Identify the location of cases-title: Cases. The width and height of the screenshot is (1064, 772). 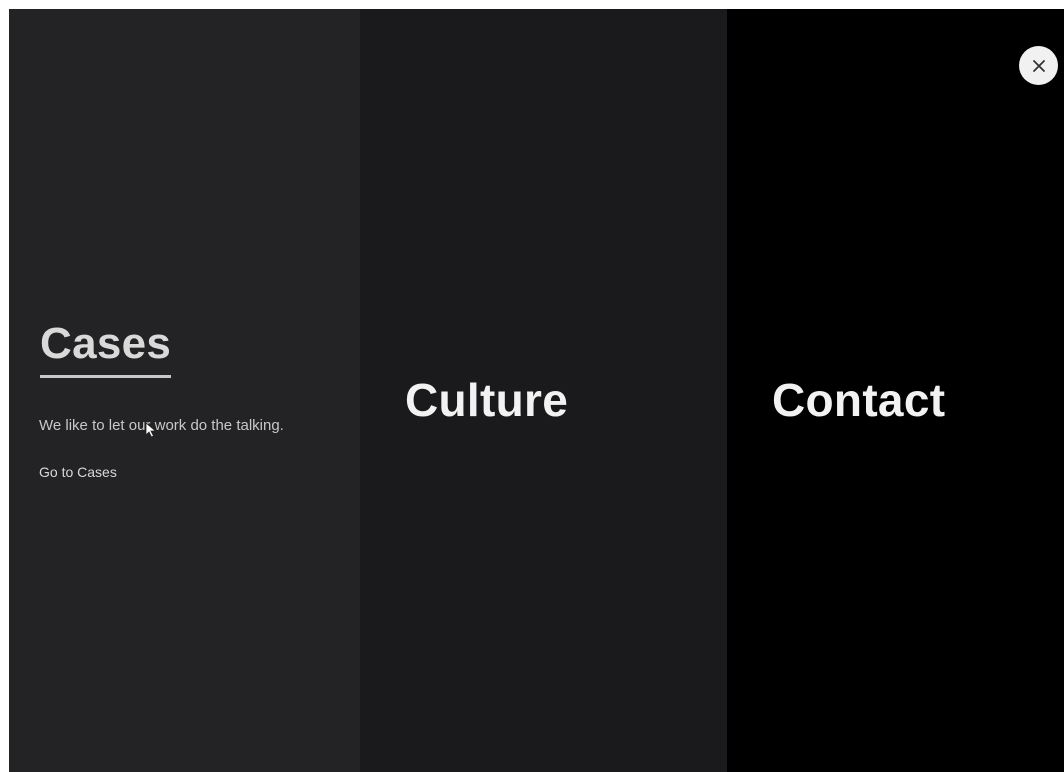
(106, 348).